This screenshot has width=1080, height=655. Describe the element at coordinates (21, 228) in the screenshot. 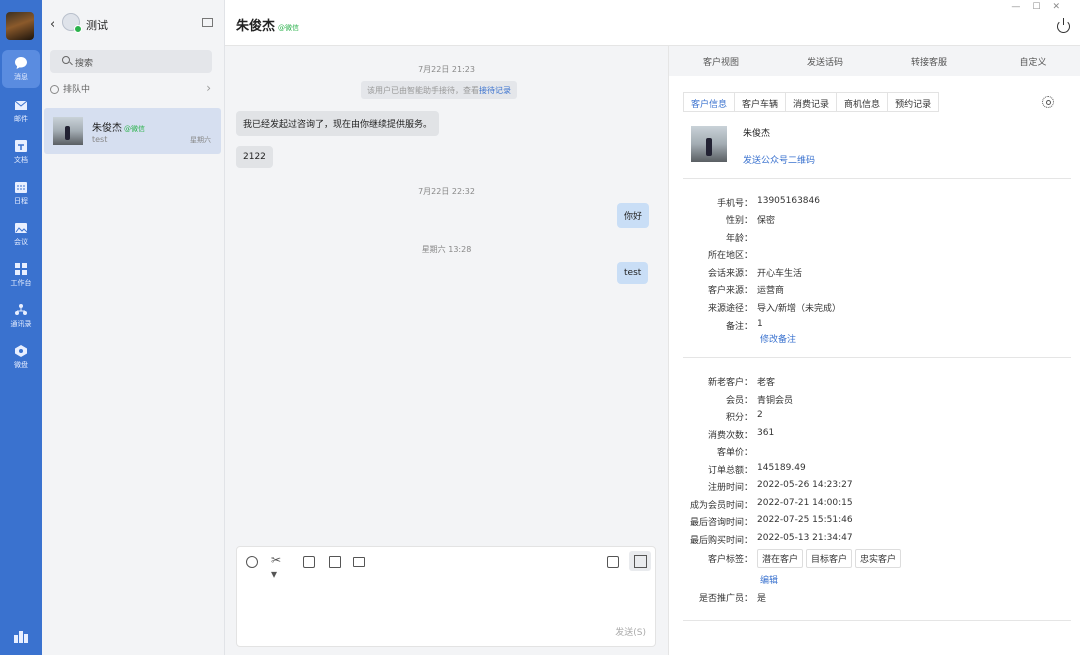

I see `meeting-icon` at that location.